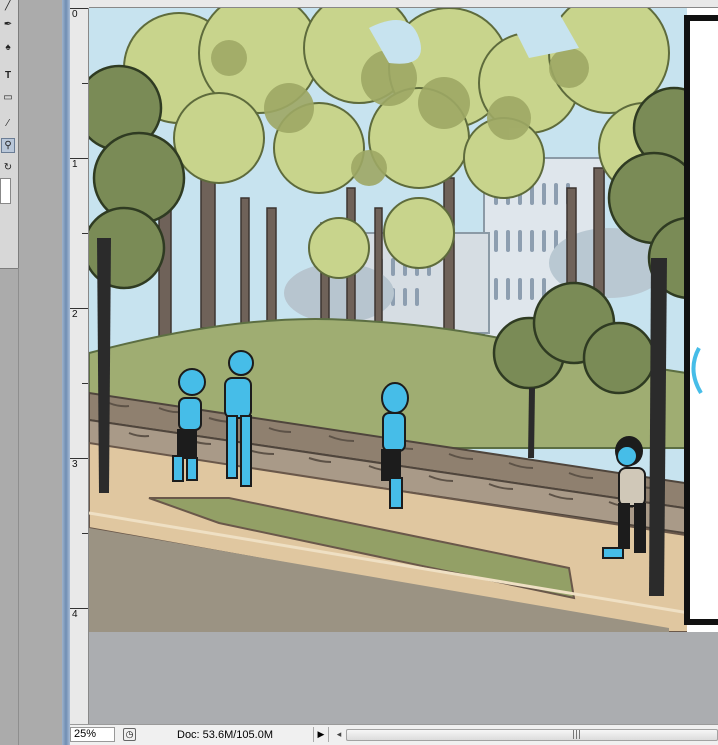  What do you see at coordinates (75, 614) in the screenshot?
I see `ruler-label-4: 4` at bounding box center [75, 614].